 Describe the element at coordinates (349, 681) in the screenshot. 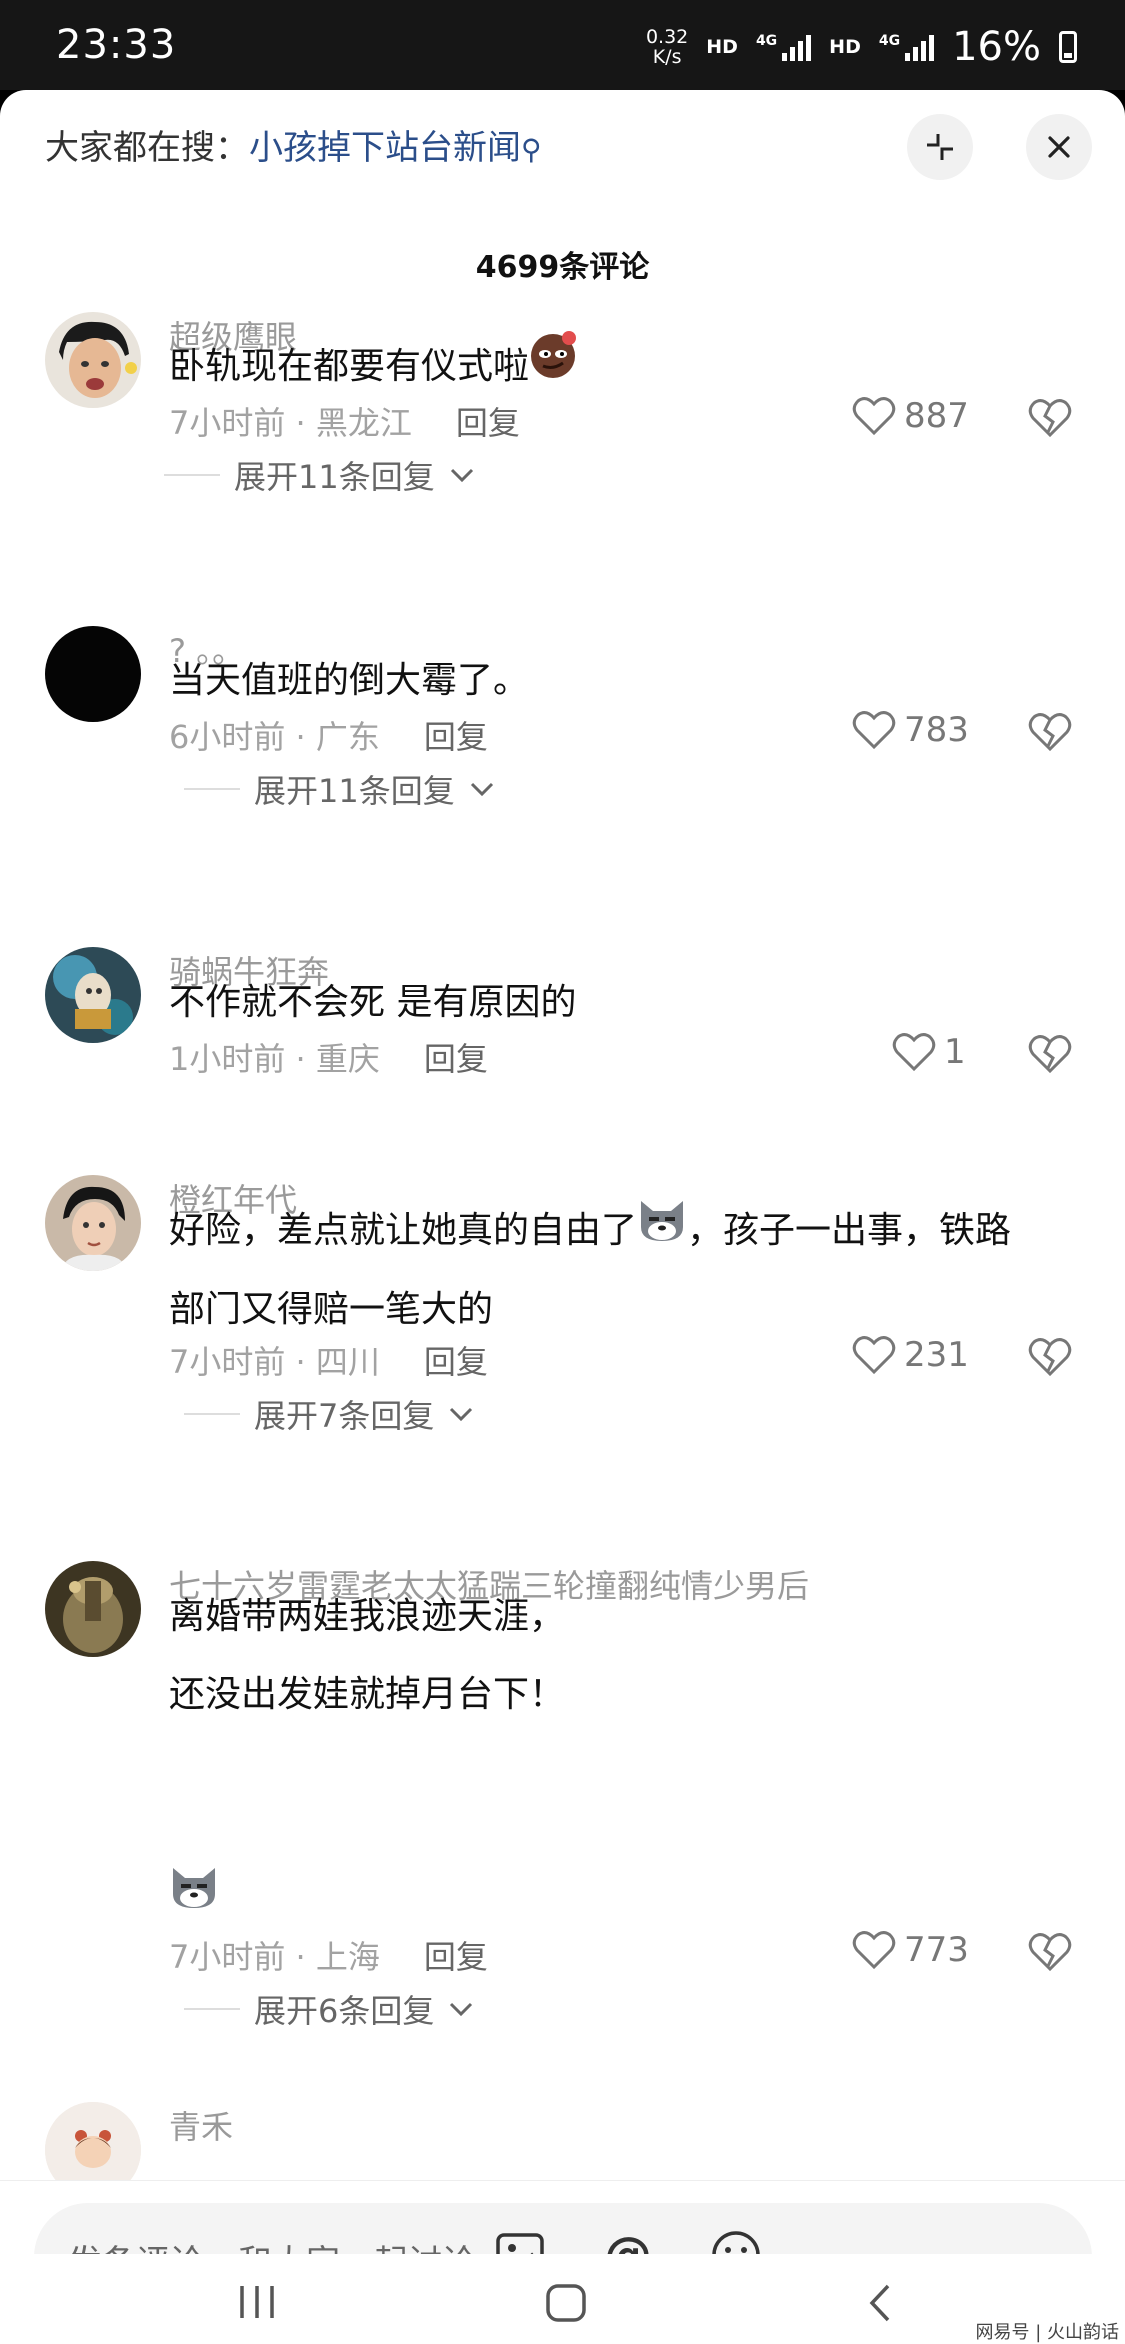

I see `comment-text: 当天值班的倒大霉了。` at that location.